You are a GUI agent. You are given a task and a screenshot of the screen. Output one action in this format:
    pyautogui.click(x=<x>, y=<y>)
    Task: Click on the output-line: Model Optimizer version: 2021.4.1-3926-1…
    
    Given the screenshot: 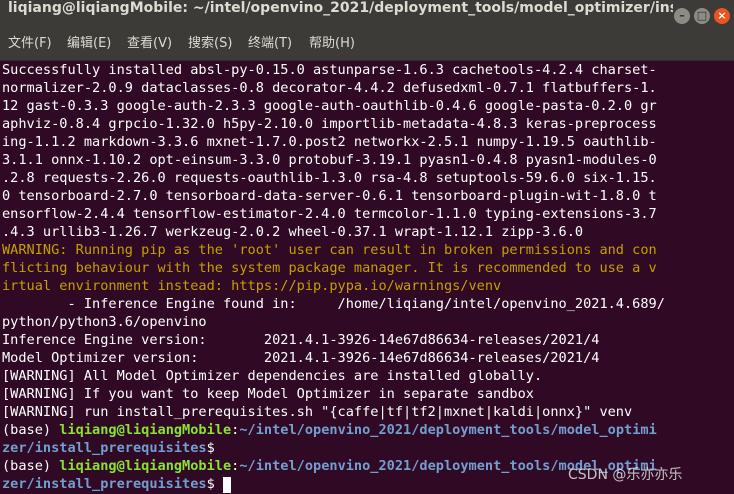 What is the action you would take?
    pyautogui.click(x=301, y=358)
    